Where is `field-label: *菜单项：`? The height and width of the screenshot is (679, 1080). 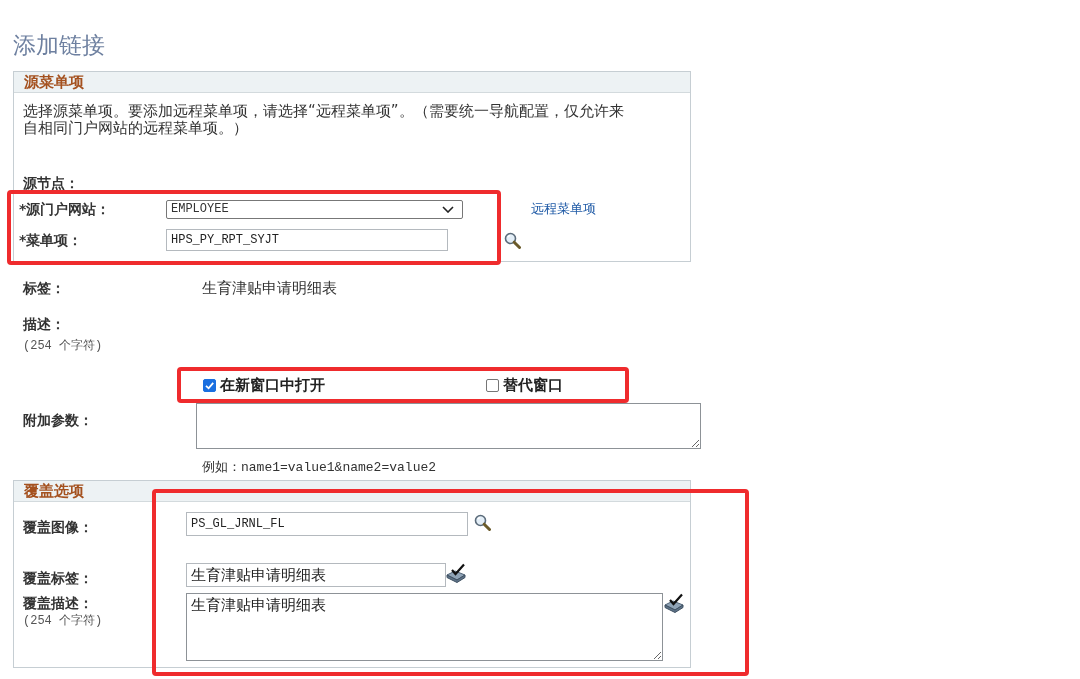 field-label: *菜单项： is located at coordinates (51, 240).